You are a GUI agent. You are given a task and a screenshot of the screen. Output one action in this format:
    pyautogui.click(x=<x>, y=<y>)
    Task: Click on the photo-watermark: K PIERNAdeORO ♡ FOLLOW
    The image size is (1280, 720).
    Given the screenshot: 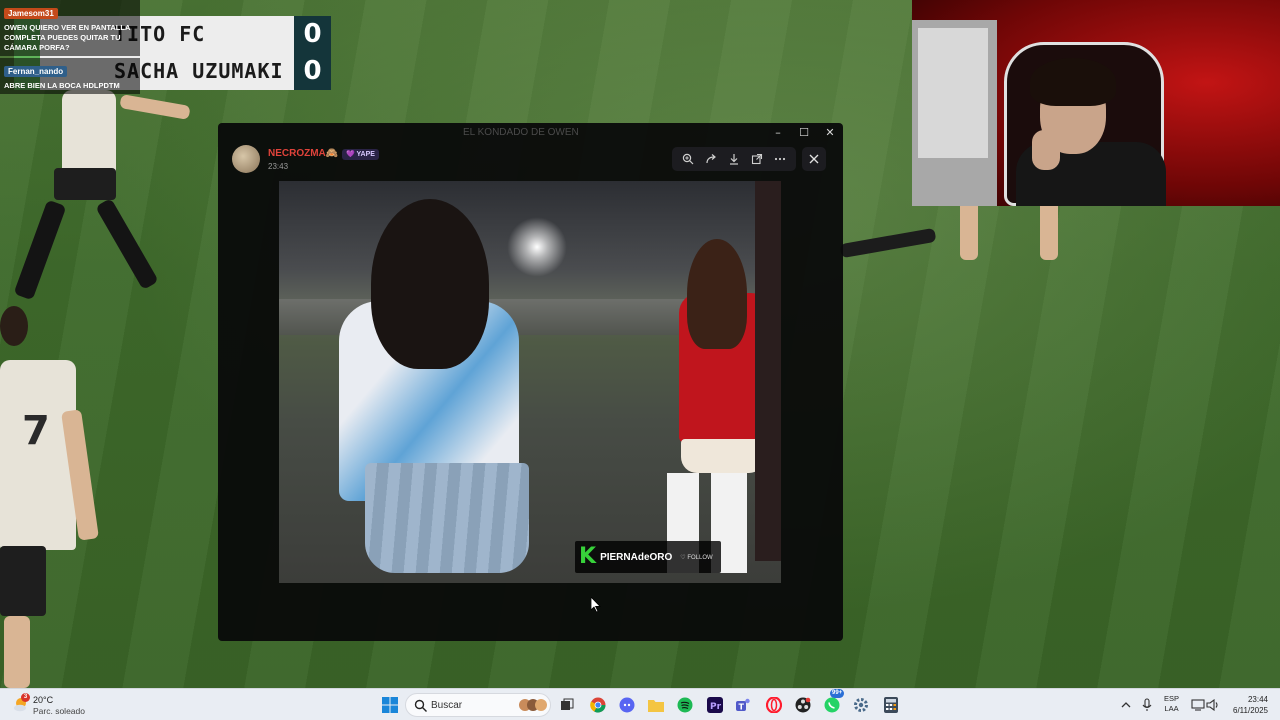 What is the action you would take?
    pyautogui.click(x=648, y=557)
    